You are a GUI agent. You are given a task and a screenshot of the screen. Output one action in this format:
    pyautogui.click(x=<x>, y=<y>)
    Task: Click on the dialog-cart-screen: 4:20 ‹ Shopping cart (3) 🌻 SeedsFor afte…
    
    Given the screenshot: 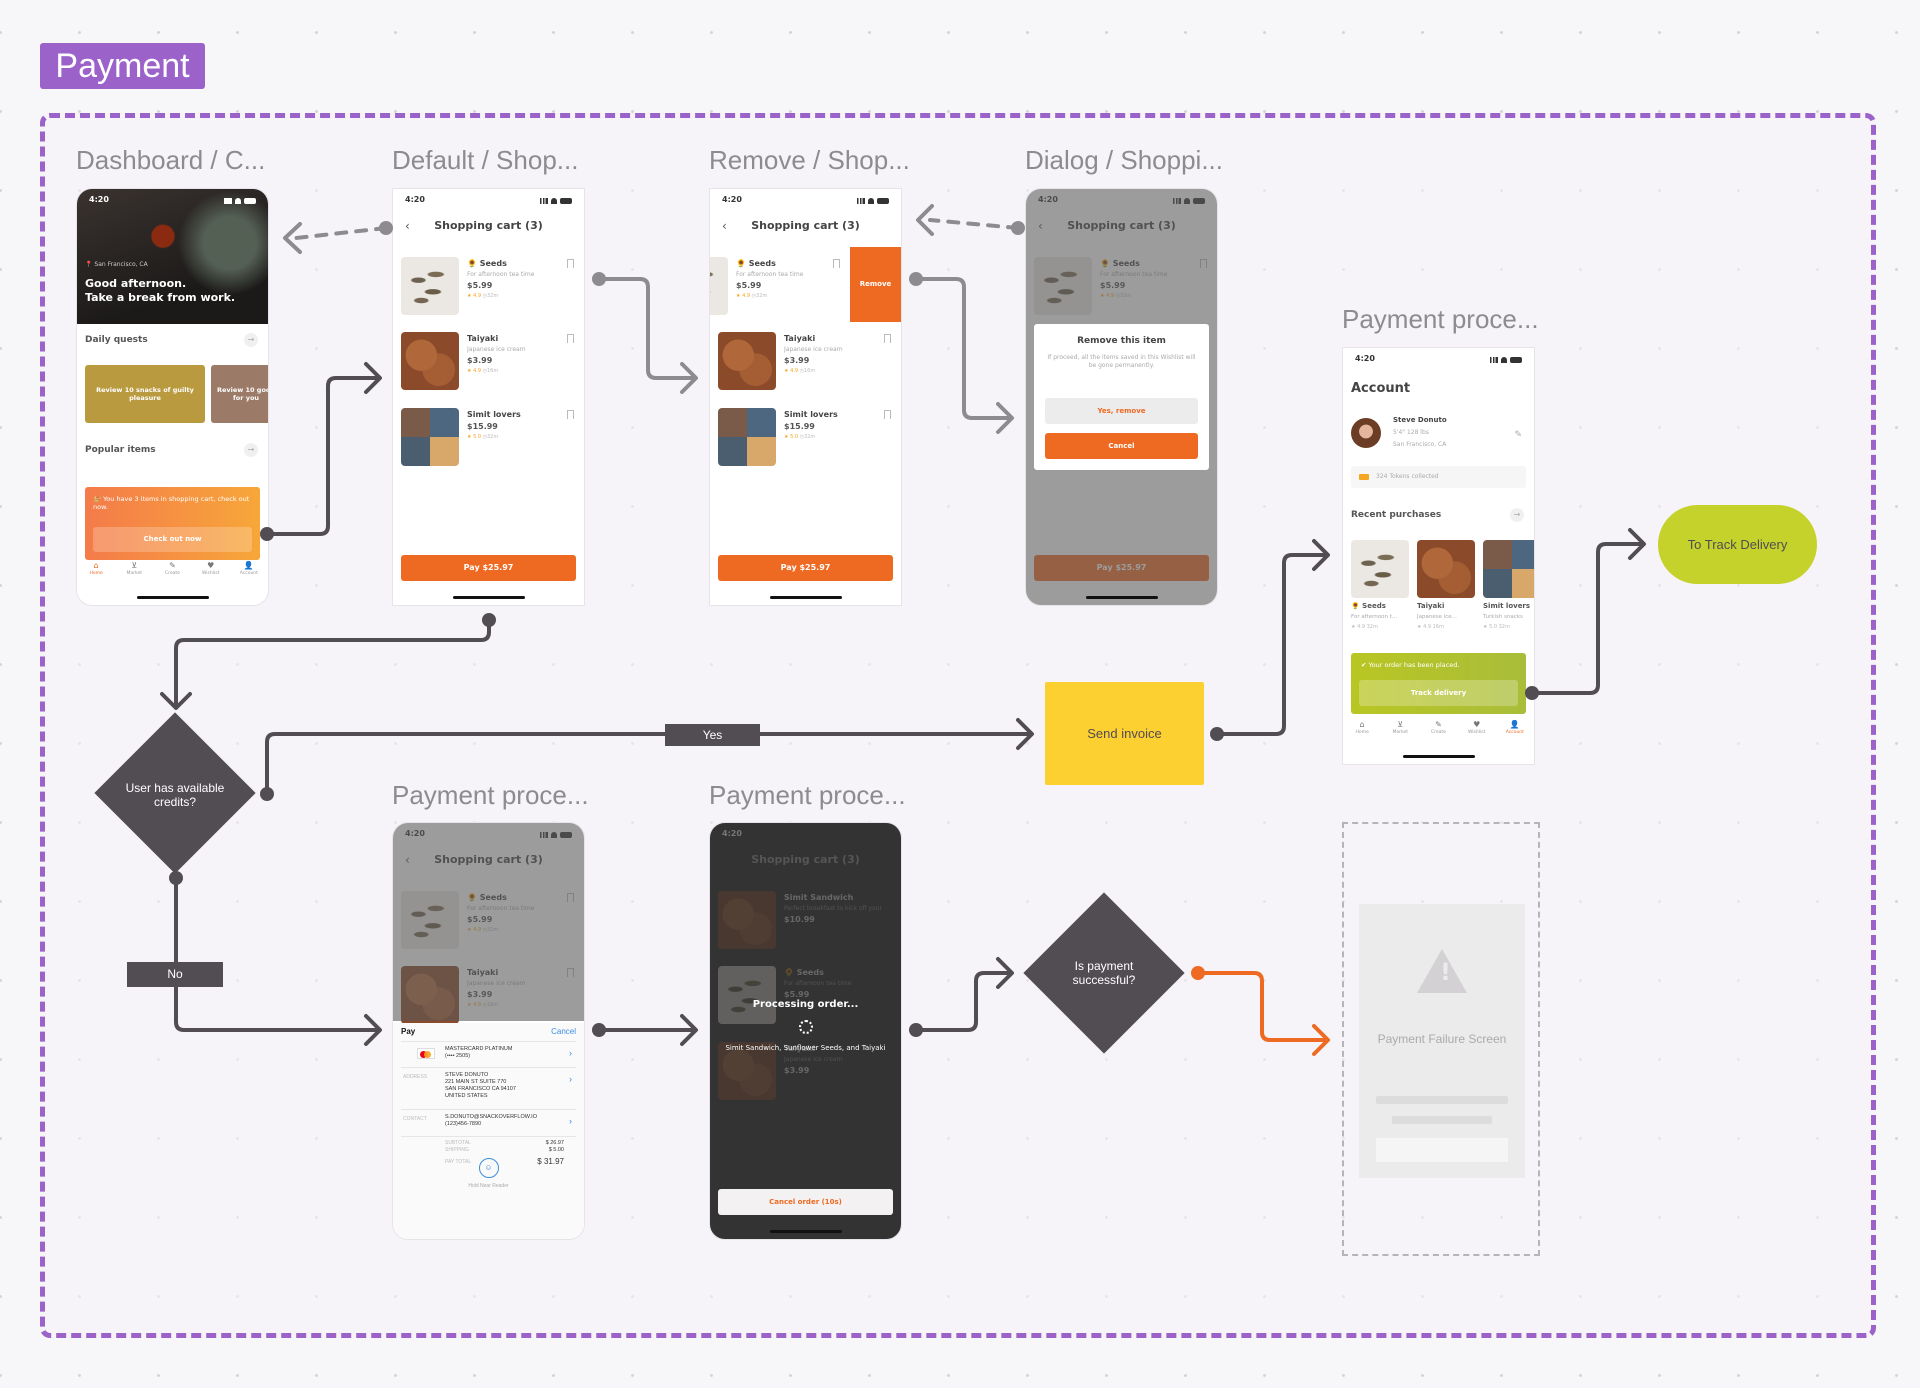 What is the action you would take?
    pyautogui.click(x=1121, y=397)
    